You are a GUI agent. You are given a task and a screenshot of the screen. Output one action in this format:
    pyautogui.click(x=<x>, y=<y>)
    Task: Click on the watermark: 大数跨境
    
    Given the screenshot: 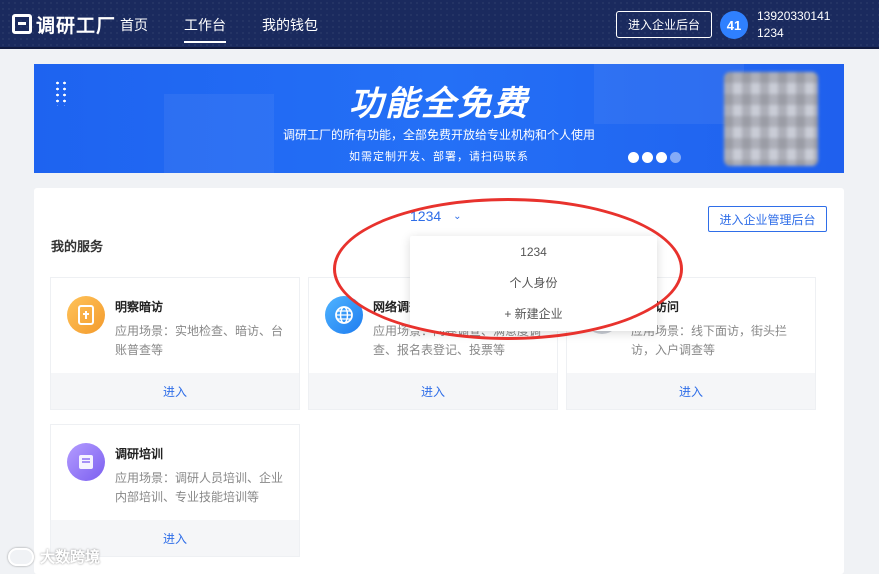 What is the action you would take?
    pyautogui.click(x=54, y=556)
    